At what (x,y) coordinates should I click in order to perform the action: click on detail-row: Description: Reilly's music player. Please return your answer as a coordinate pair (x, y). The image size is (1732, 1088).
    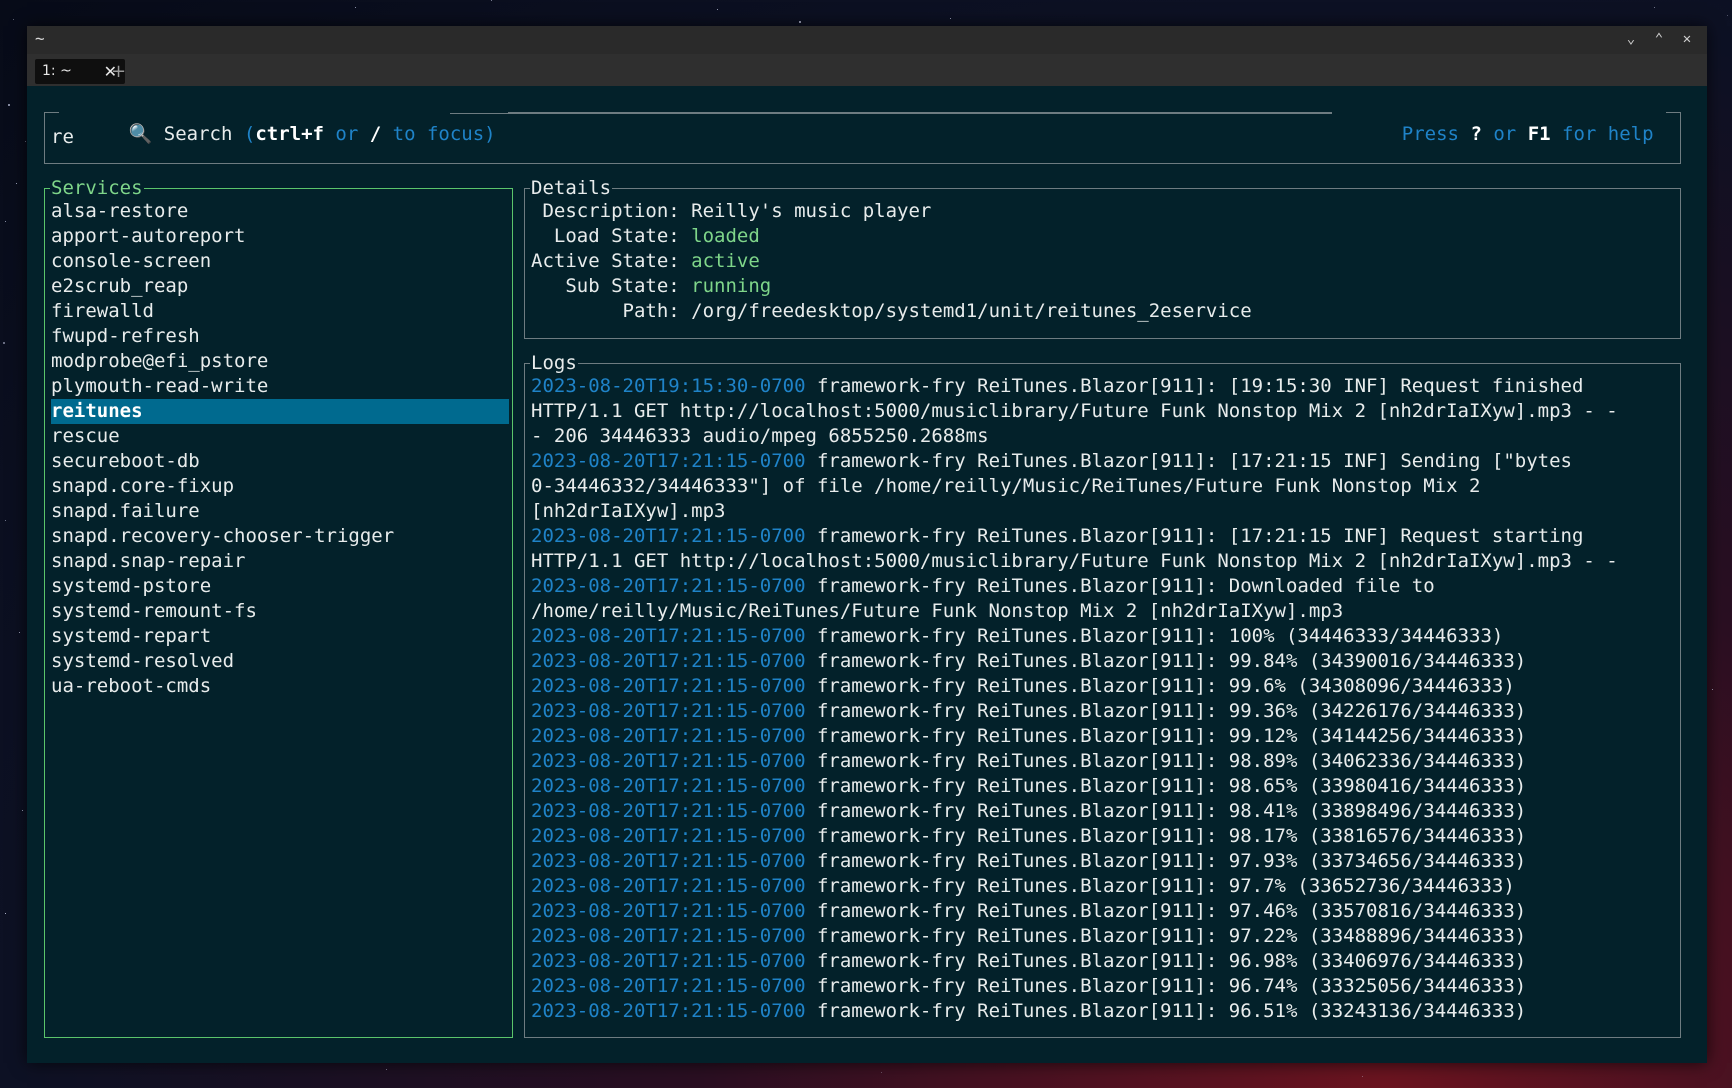
    Looking at the image, I should click on (731, 211).